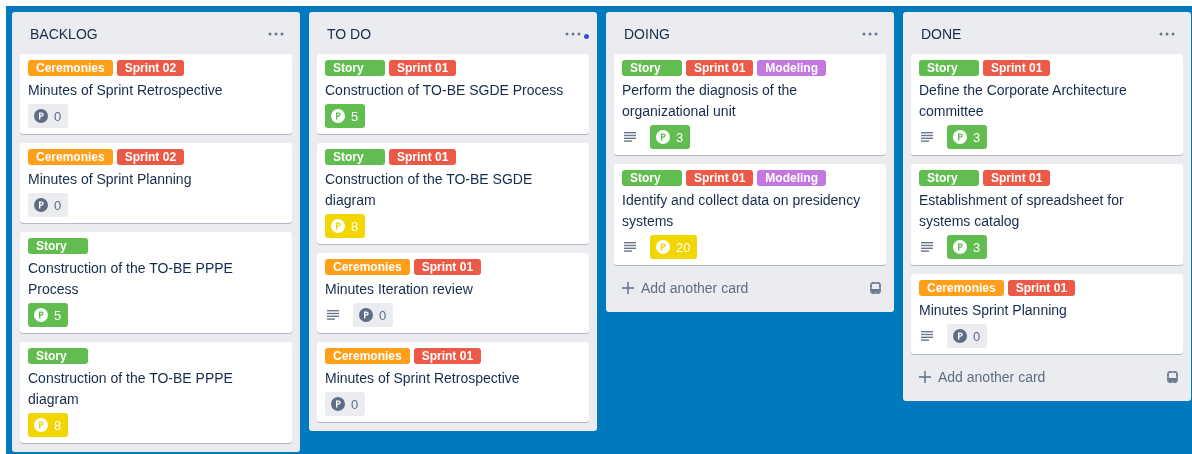 Image resolution: width=1192 pixels, height=454 pixels. I want to click on points-badge: 20, so click(674, 247).